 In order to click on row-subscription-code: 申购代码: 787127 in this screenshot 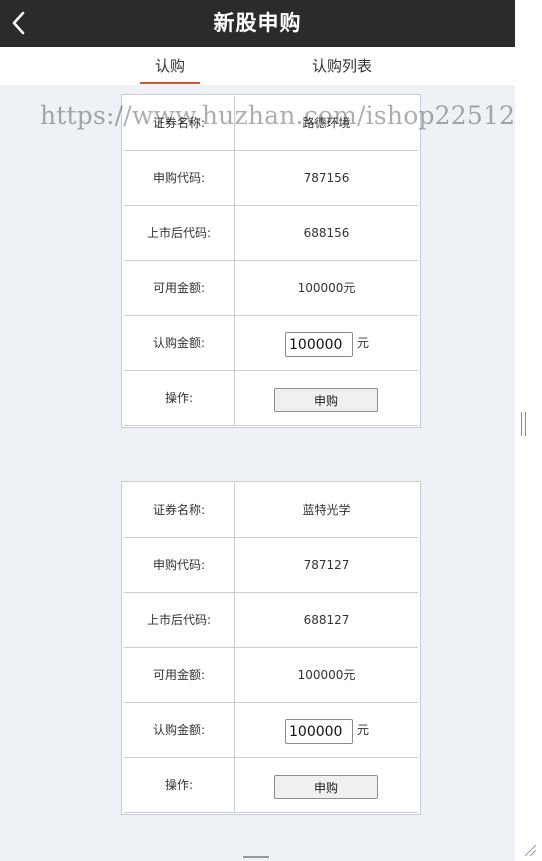, I will do `click(271, 565)`.